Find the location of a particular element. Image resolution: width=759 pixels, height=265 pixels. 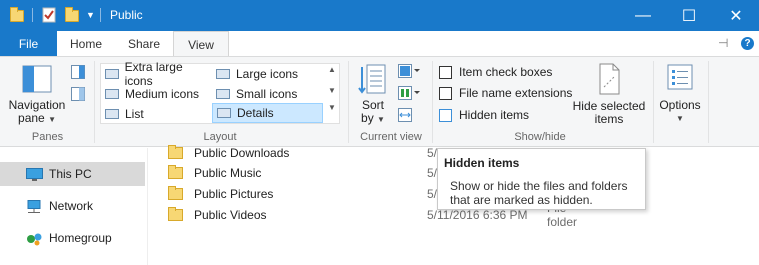

layout-scroll: ▲ ▼ ▼ is located at coordinates (332, 93).